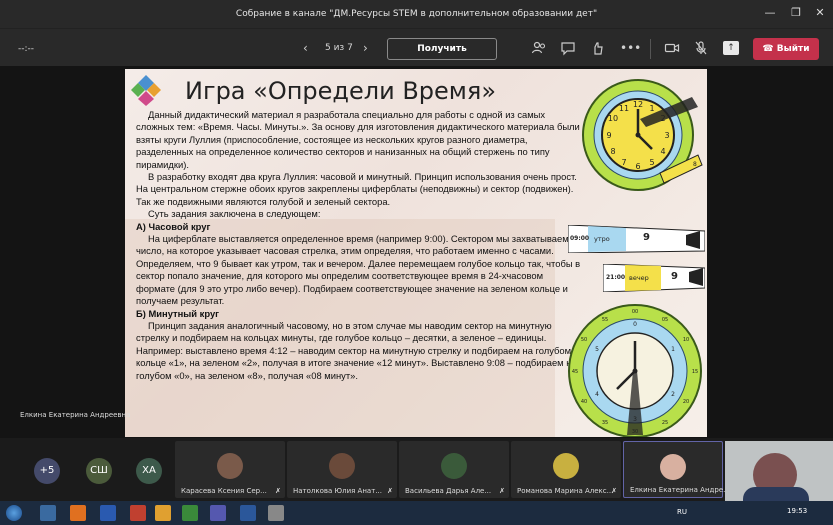  Describe the element at coordinates (539, 48) in the screenshot. I see `participants-icon` at that location.